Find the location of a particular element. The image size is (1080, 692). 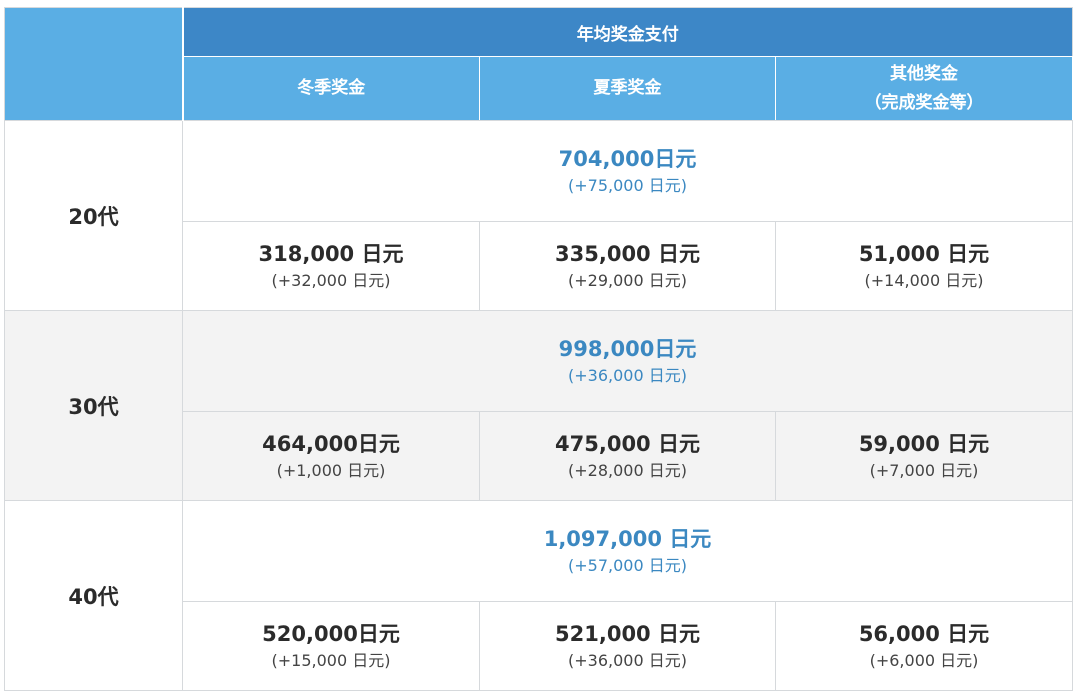

winter-value-40s: 520,000日元 is located at coordinates (331, 634).